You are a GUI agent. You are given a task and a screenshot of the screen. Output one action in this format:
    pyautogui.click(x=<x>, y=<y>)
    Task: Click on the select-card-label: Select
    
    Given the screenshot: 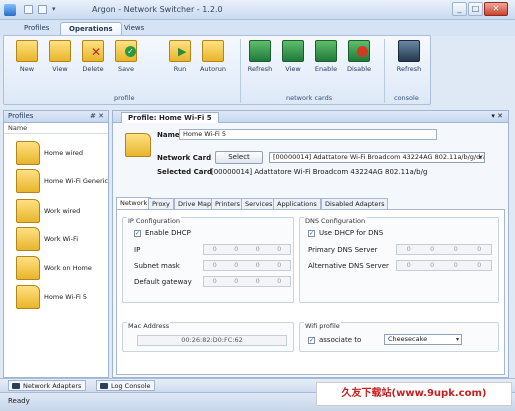 What is the action you would take?
    pyautogui.click(x=239, y=157)
    